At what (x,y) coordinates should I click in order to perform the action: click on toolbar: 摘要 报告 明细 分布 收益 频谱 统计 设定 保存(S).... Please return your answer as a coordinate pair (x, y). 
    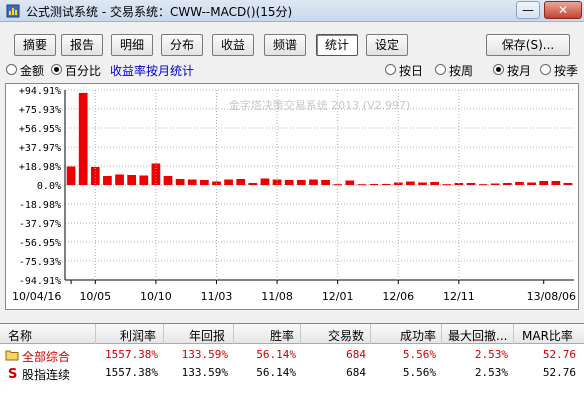
    Looking at the image, I should click on (292, 41).